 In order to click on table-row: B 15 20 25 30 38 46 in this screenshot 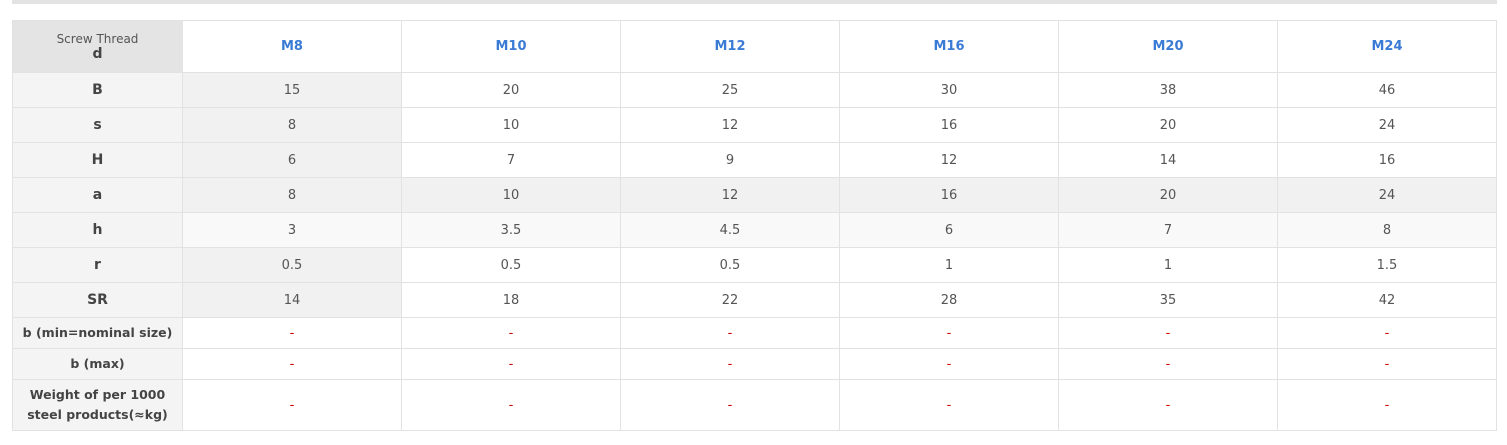, I will do `click(754, 90)`.